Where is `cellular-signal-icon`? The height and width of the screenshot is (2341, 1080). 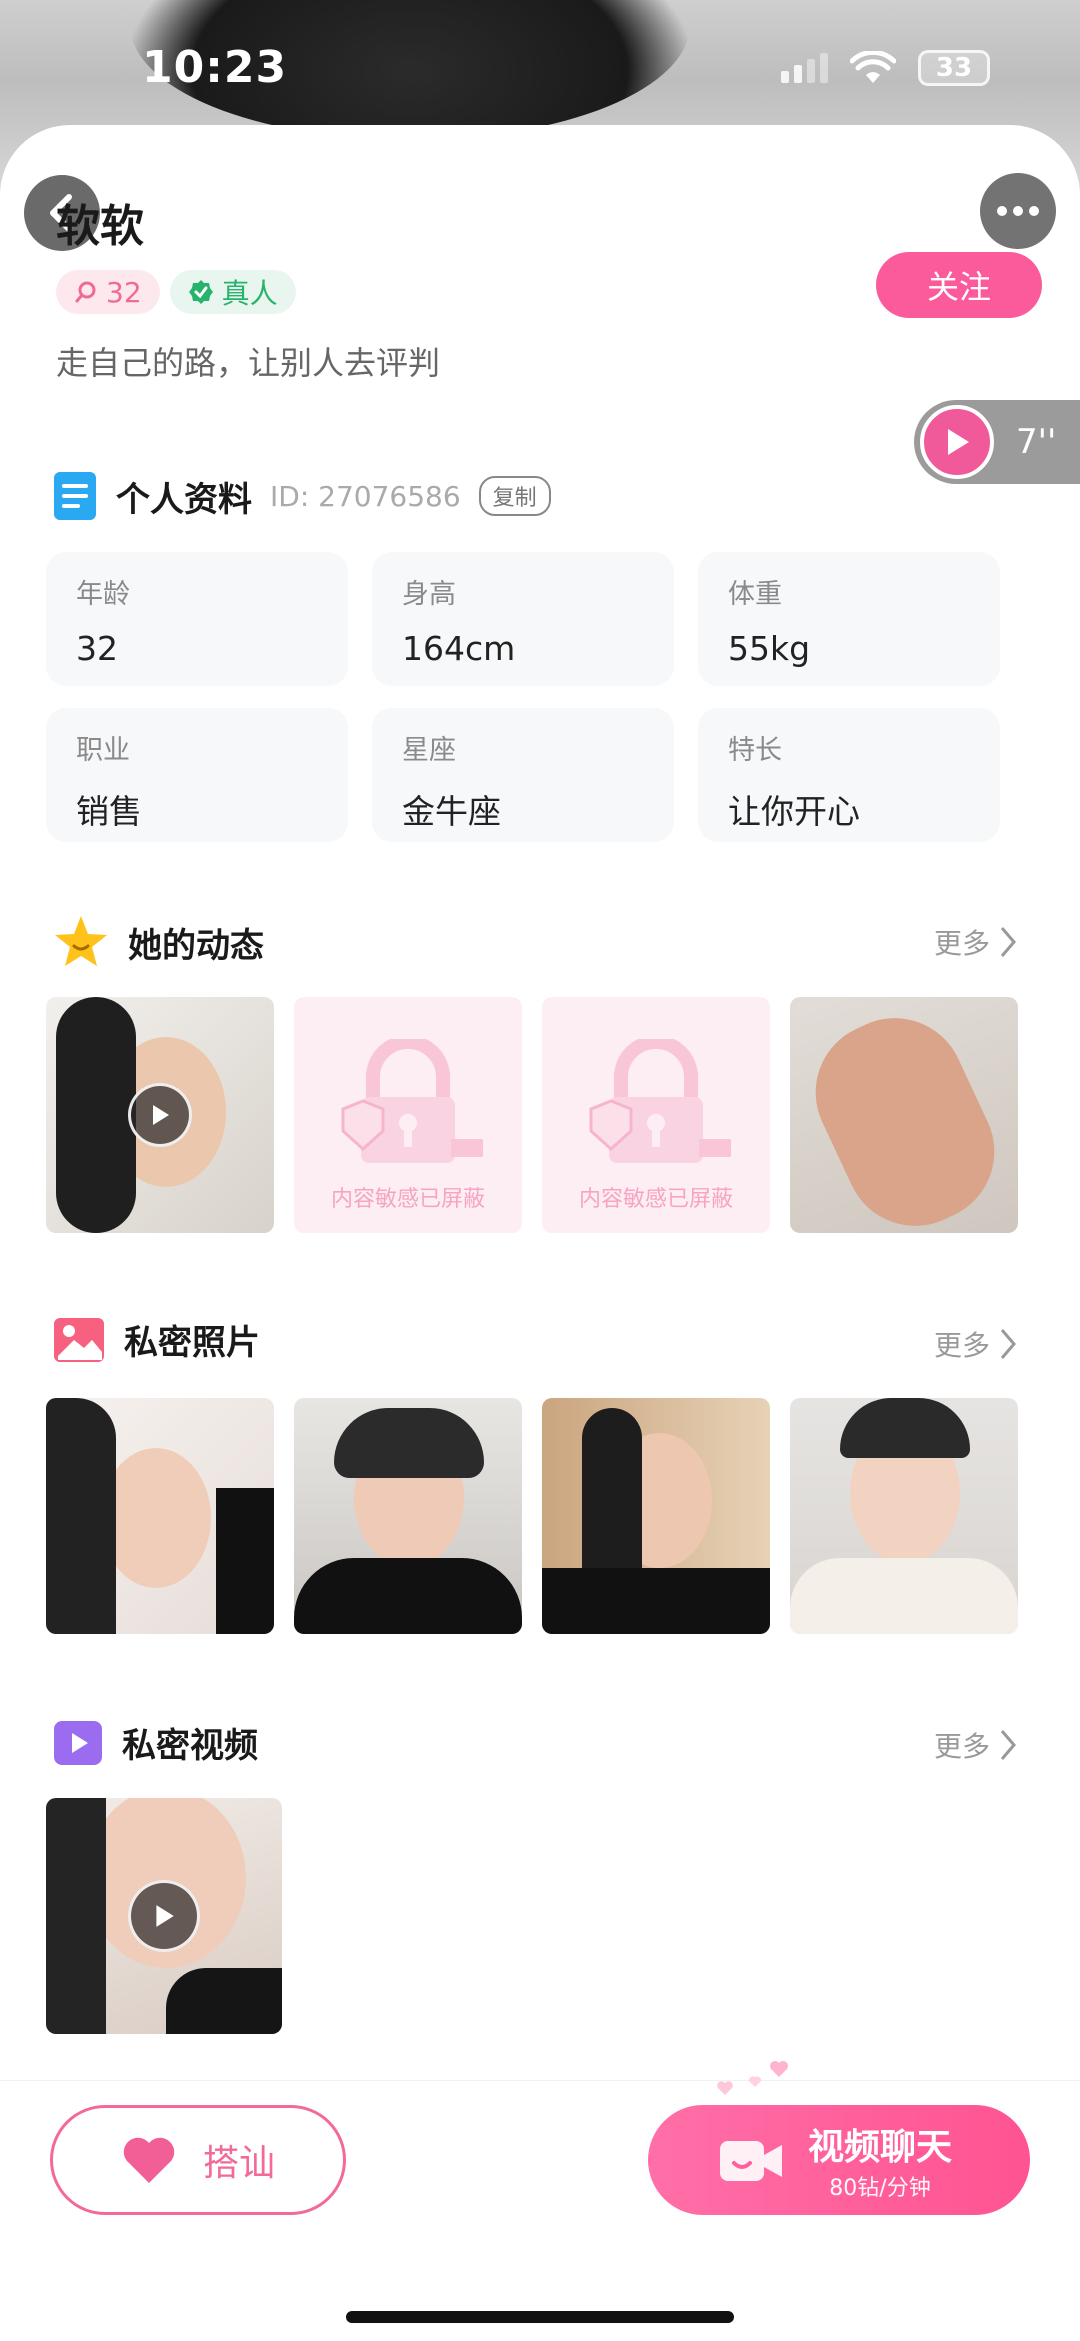 cellular-signal-icon is located at coordinates (804, 68).